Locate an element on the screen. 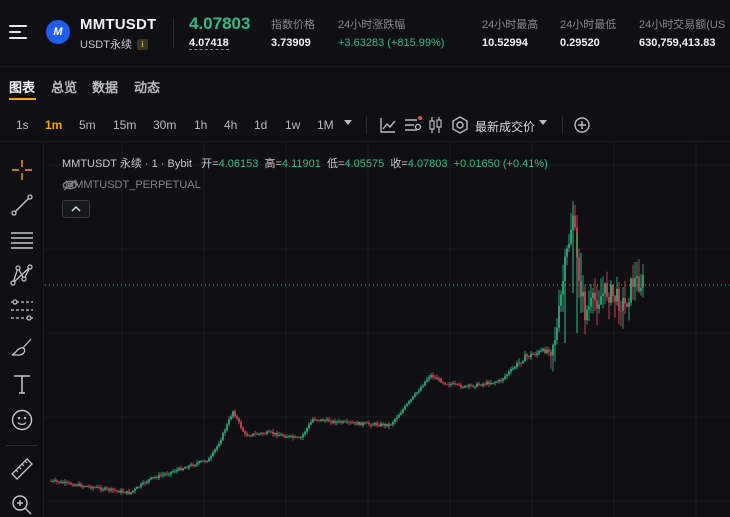 The image size is (730, 517). active-tab-indicator is located at coordinates (22, 99).